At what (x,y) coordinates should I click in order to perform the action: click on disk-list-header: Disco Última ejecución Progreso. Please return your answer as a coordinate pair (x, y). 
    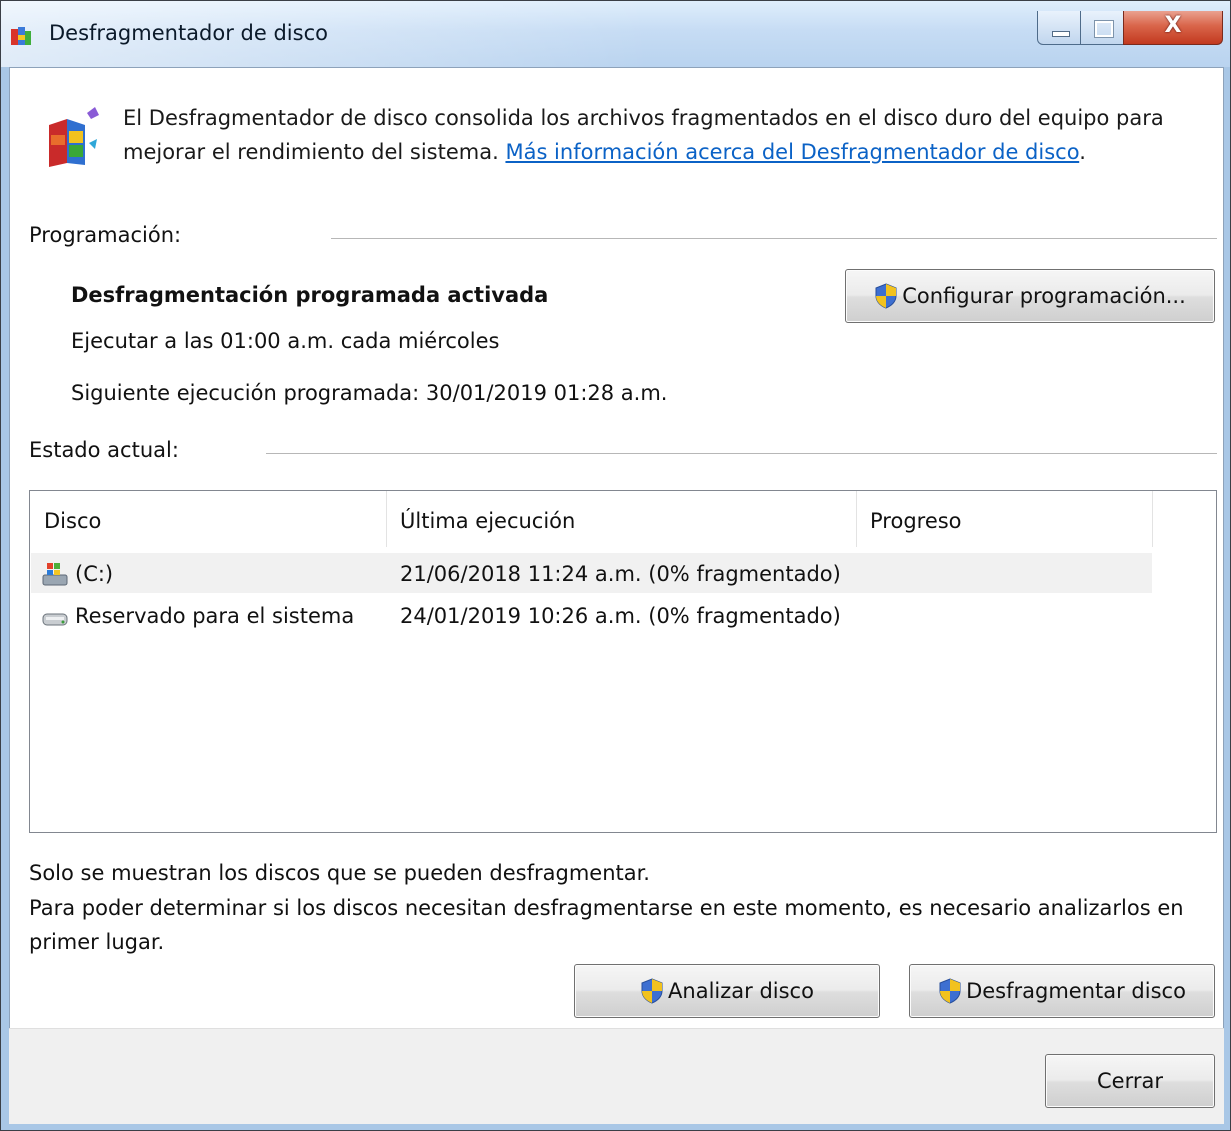
    Looking at the image, I should click on (623, 519).